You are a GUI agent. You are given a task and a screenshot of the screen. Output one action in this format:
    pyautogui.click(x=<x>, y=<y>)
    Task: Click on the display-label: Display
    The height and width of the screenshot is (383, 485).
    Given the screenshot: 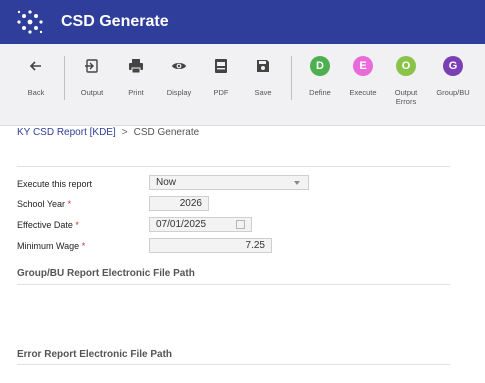 What is the action you would take?
    pyautogui.click(x=179, y=92)
    